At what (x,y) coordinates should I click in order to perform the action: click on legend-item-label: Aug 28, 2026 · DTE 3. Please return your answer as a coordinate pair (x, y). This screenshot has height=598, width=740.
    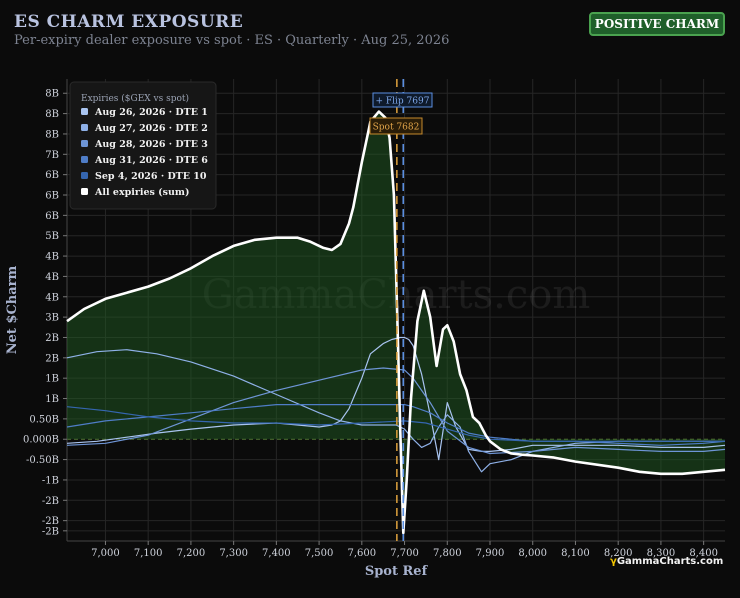
    Looking at the image, I should click on (151, 144).